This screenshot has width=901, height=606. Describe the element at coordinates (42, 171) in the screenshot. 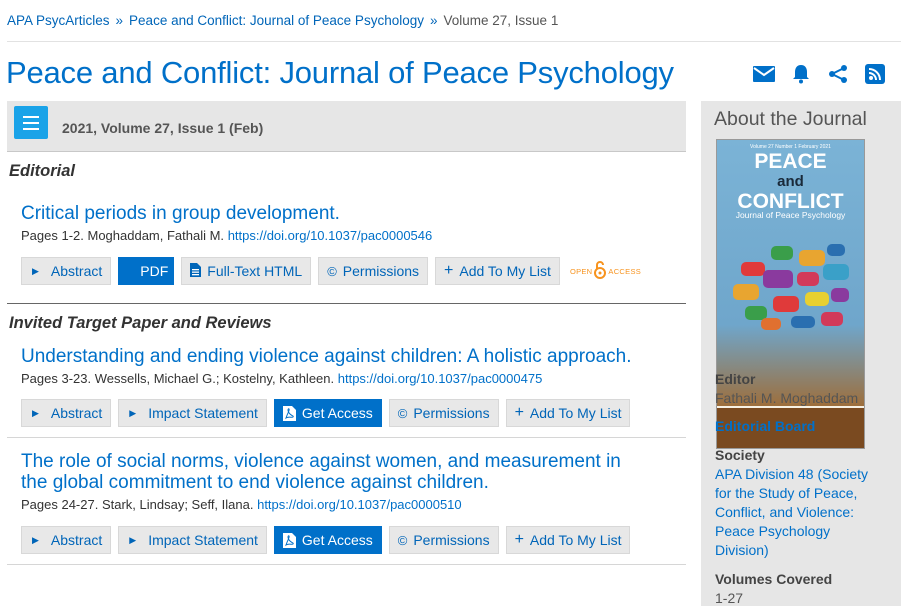

I see `section-heading-editorial: Editorial` at that location.